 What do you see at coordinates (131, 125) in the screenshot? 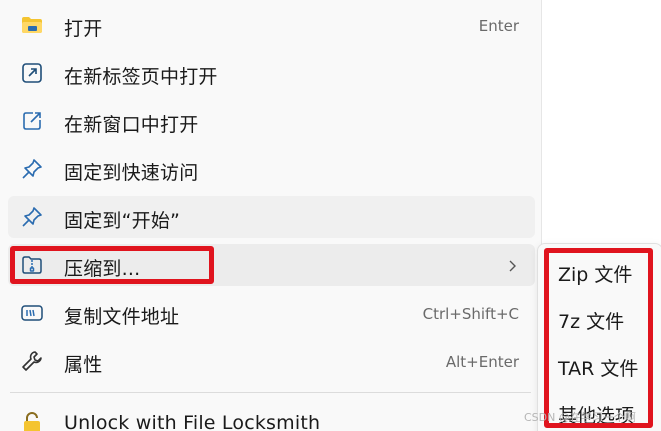
I see `menu-item-label: 在新窗口中打开` at bounding box center [131, 125].